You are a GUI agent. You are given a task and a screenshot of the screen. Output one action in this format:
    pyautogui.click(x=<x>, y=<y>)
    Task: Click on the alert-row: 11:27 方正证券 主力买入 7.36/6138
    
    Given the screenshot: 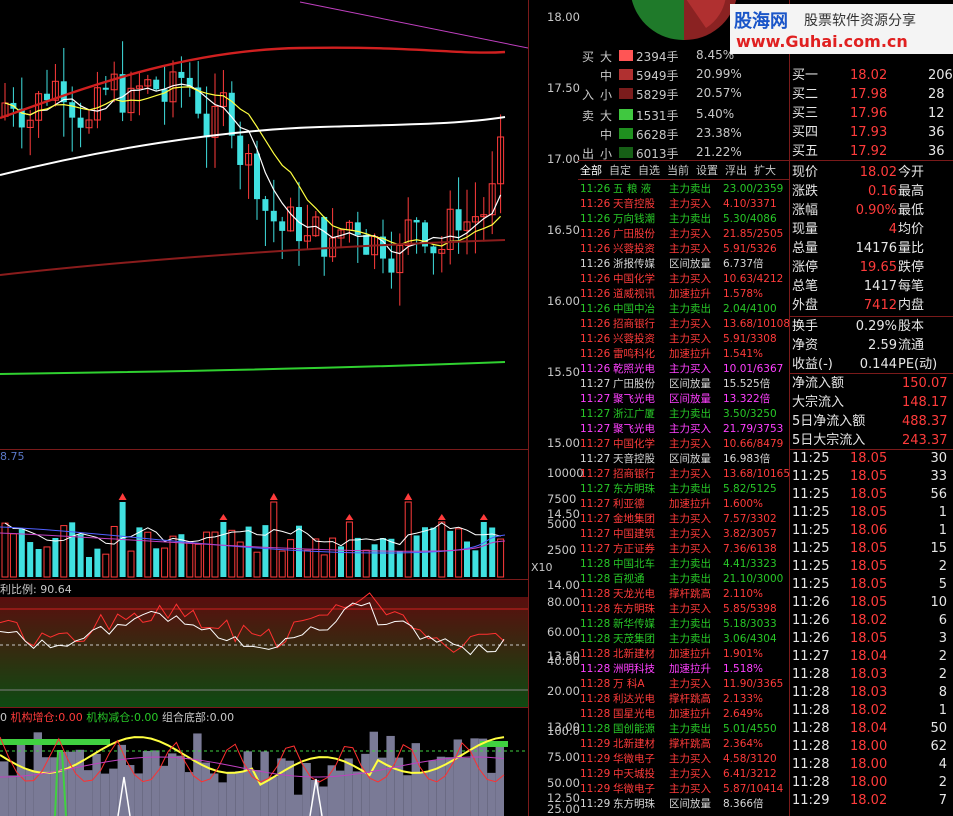 What is the action you would take?
    pyautogui.click(x=684, y=549)
    